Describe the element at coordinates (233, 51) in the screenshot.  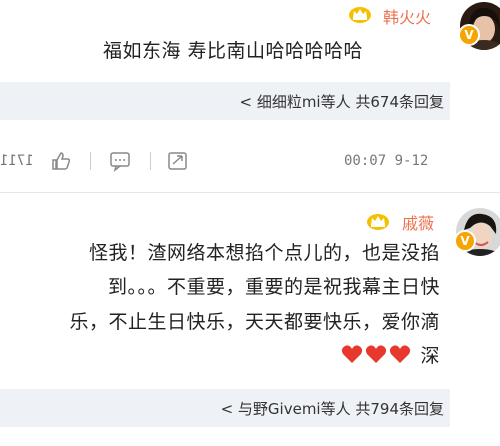
I see `comment-text: 福如东海 寿比南山哈哈哈哈哈` at that location.